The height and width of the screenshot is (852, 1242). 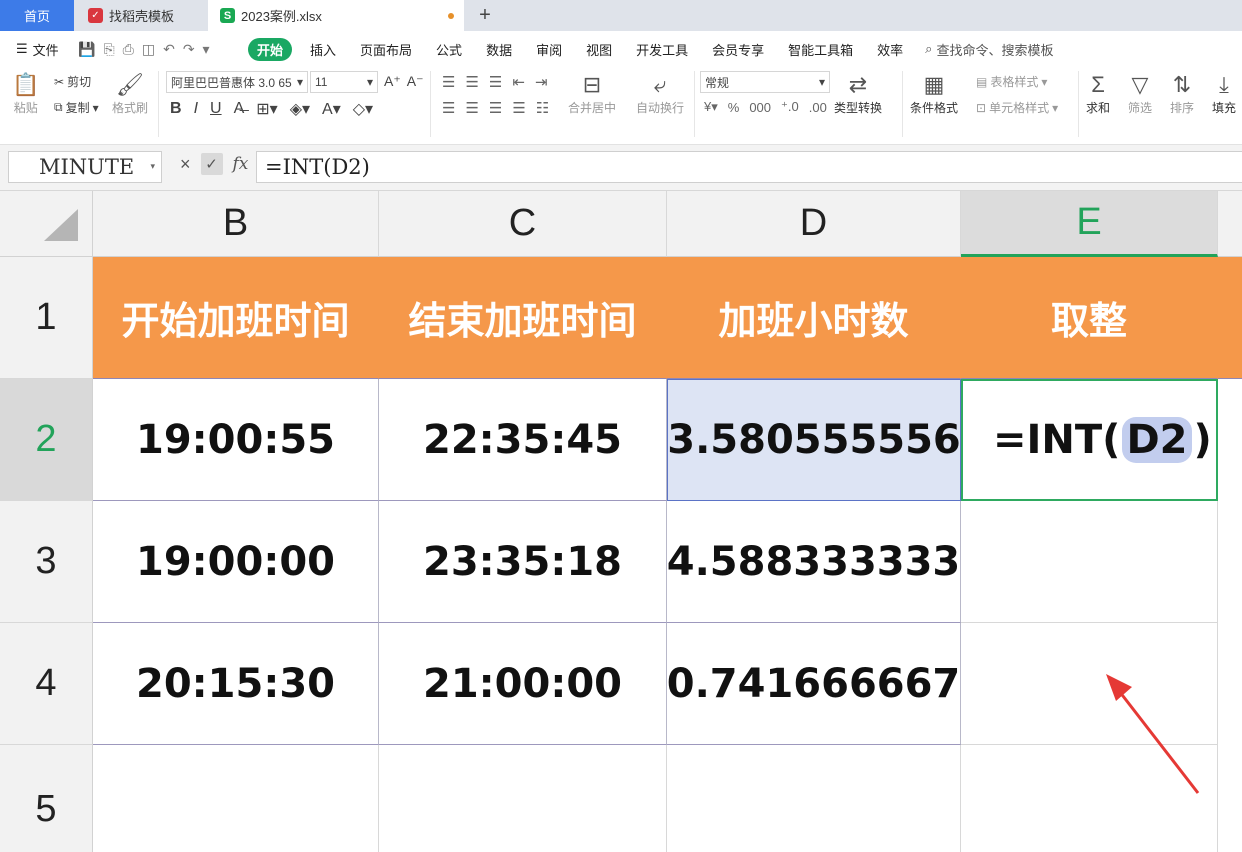 What do you see at coordinates (814, 318) in the screenshot?
I see `cell-d1: 加班小时数` at bounding box center [814, 318].